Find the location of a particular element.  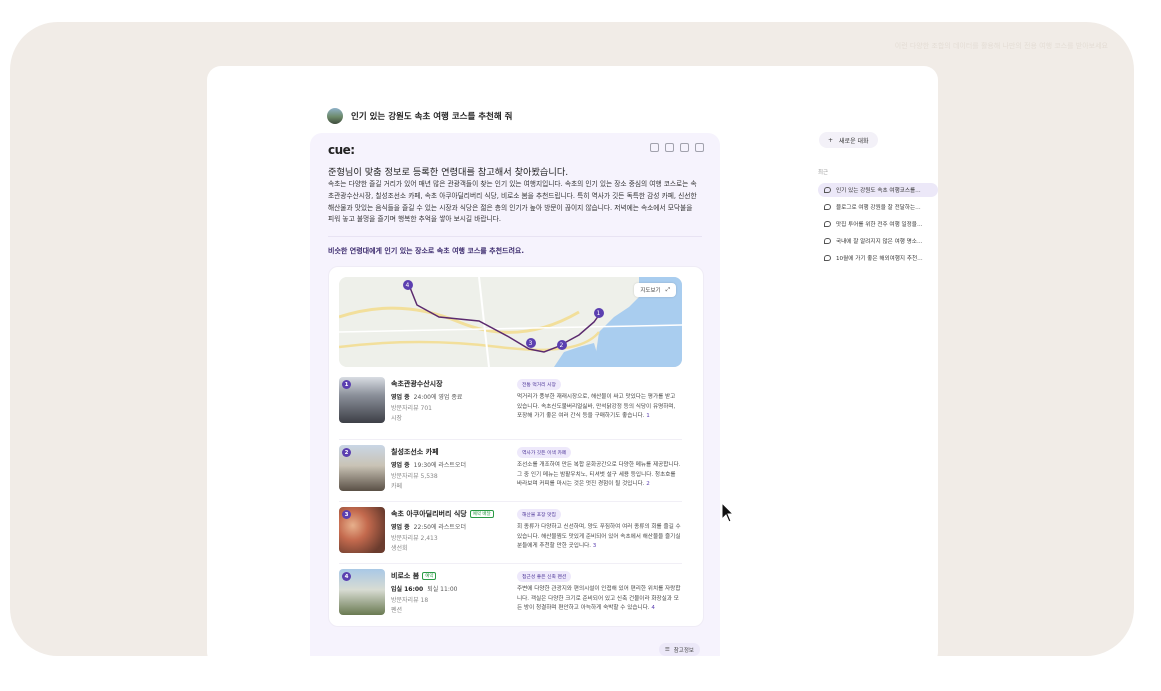

place-reviews: 방문자리뷰 18 is located at coordinates (410, 600).